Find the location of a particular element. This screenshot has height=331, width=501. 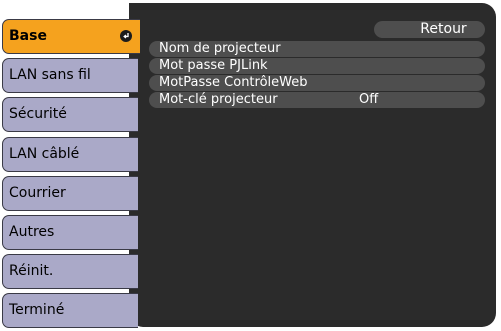

back-button: Retour is located at coordinates (429, 29).